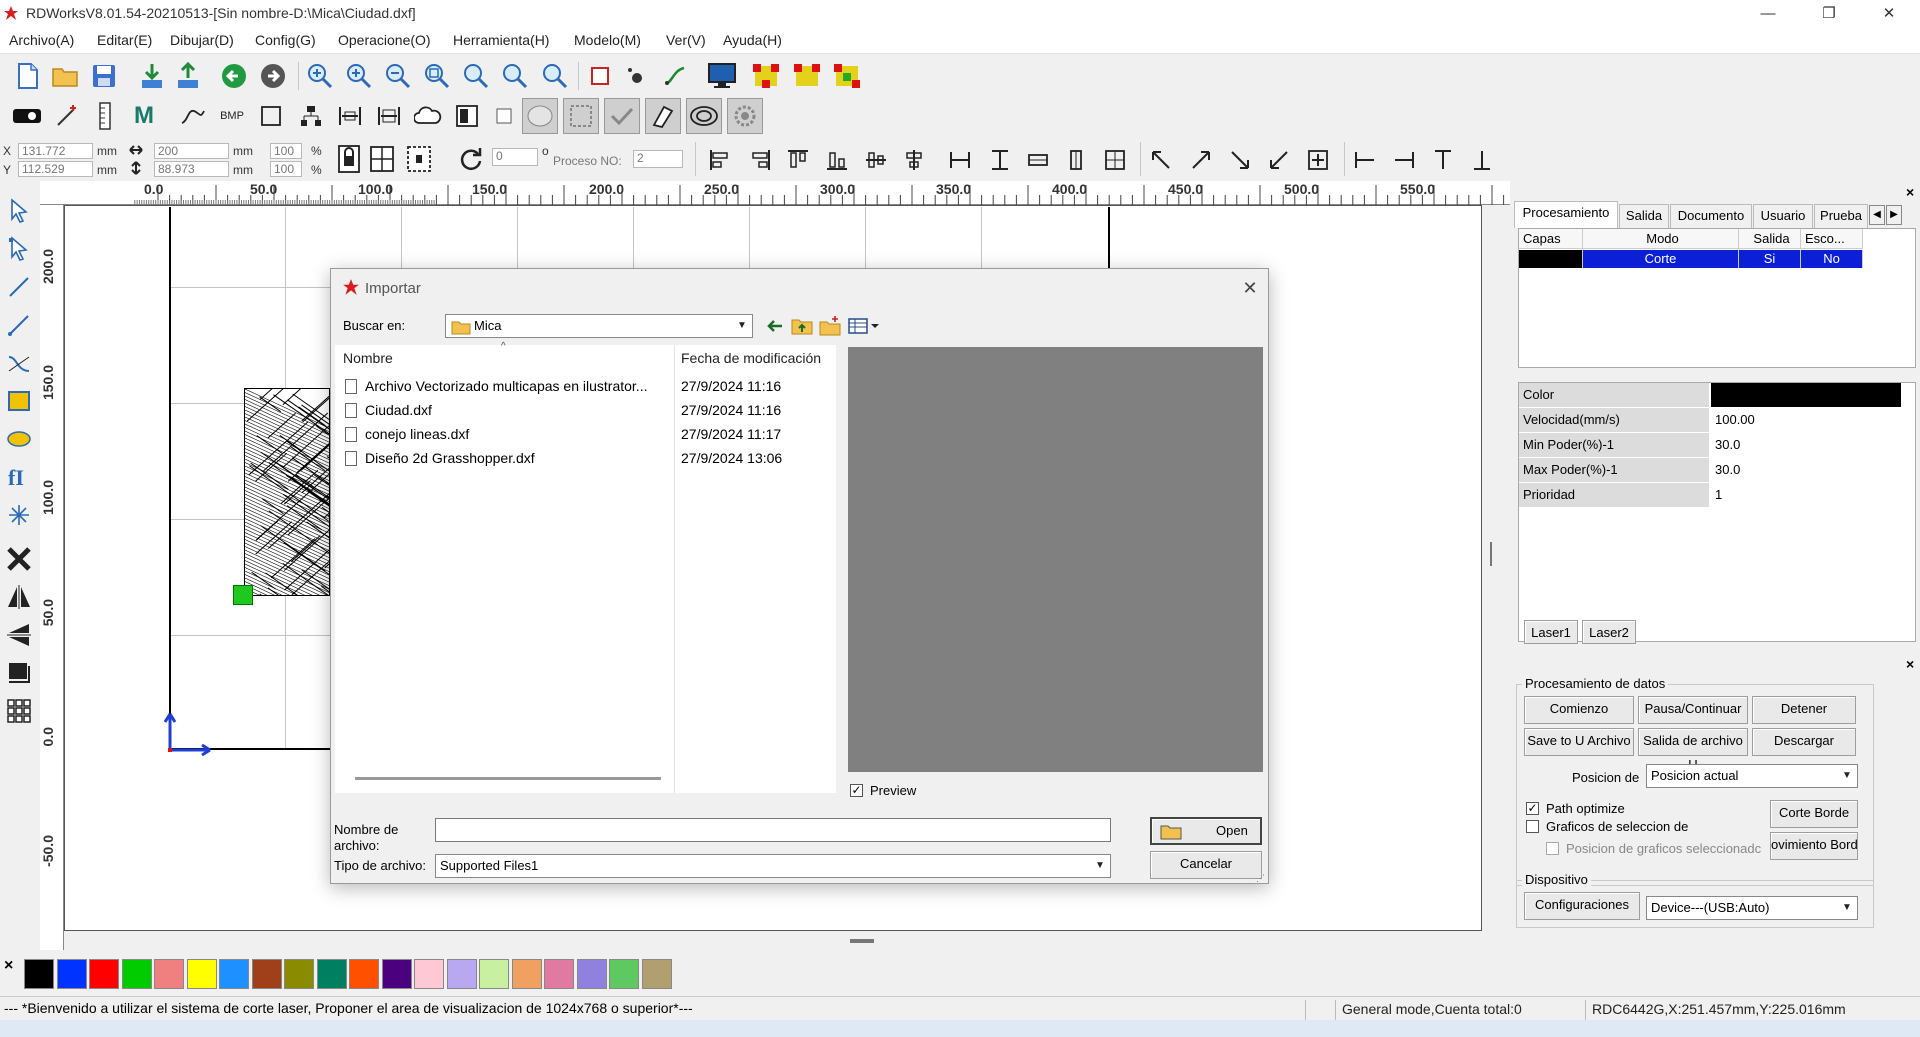 The width and height of the screenshot is (1920, 1037). I want to click on border-move-button: ovimiento Bord, so click(1814, 846).